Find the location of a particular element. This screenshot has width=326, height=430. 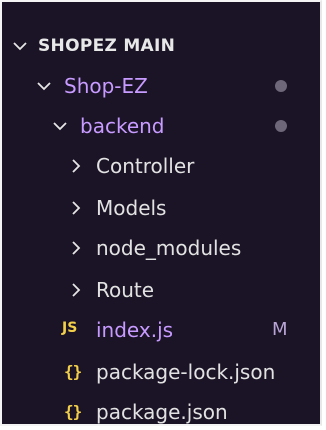

tree-item-index-js: JS index.js M is located at coordinates (161, 330).